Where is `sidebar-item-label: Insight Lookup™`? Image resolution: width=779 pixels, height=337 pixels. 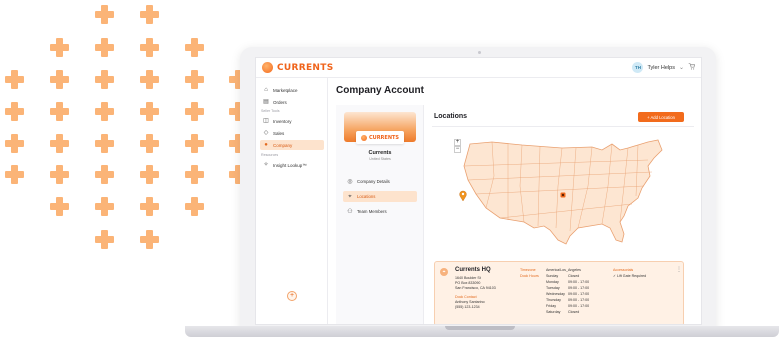 sidebar-item-label: Insight Lookup™ is located at coordinates (290, 165).